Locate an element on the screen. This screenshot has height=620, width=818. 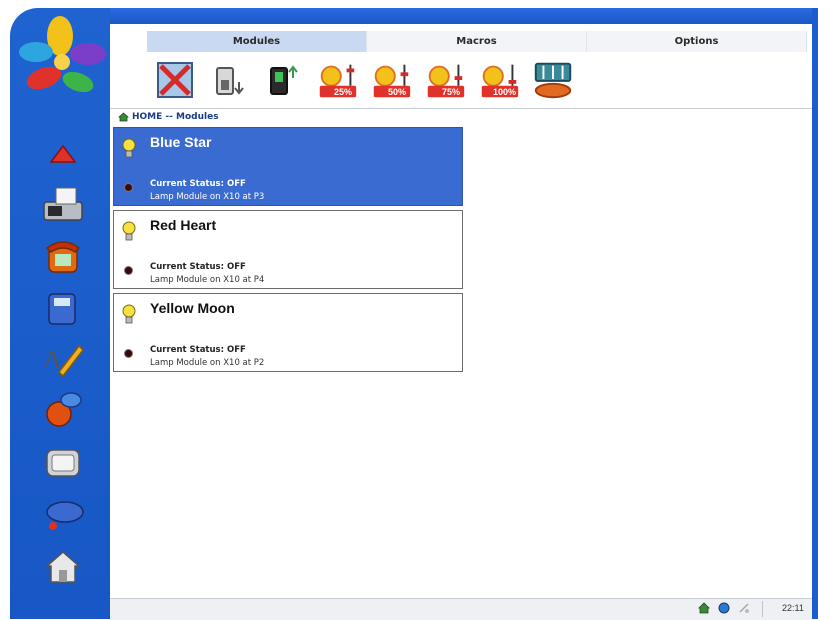
globe-status-icon is located at coordinates (724, 608).